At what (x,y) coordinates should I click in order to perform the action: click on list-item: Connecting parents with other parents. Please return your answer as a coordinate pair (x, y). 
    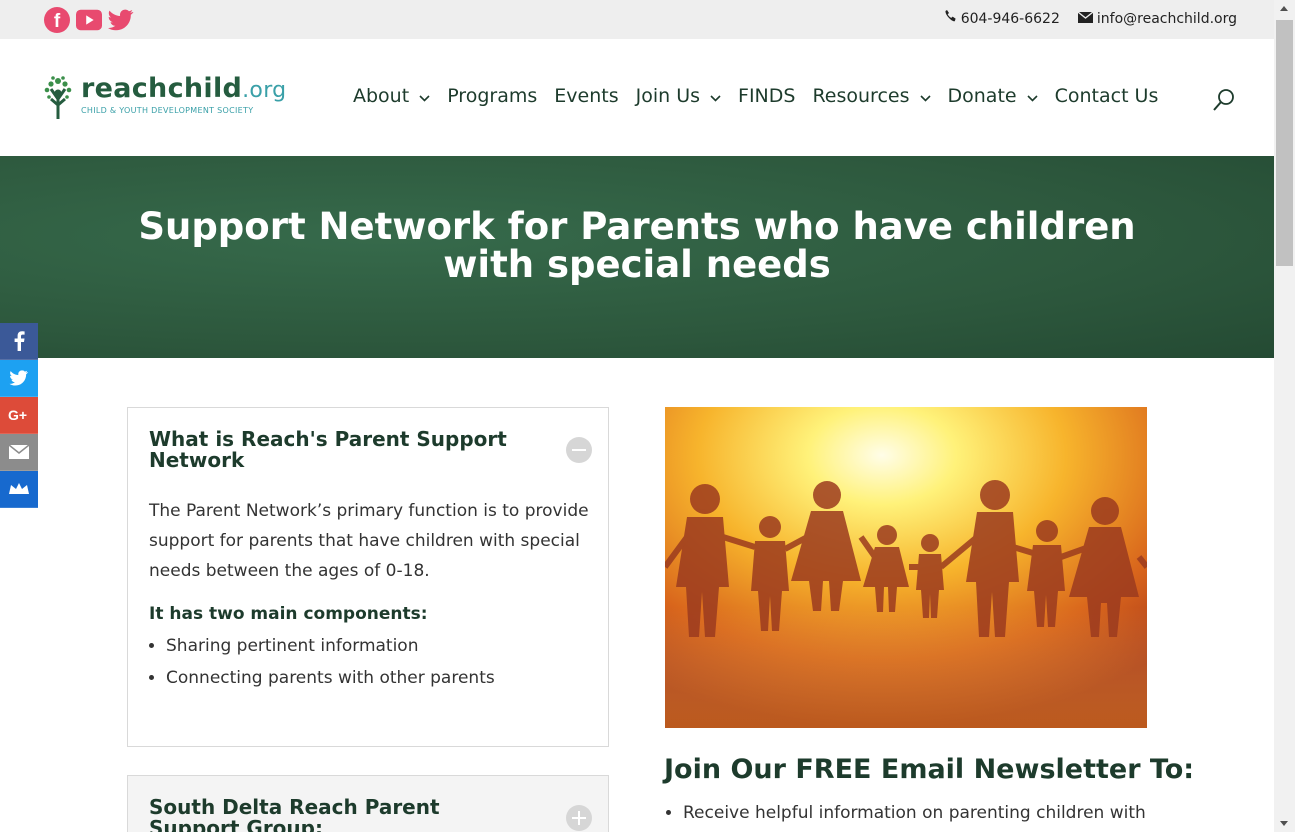
    Looking at the image, I should click on (380, 678).